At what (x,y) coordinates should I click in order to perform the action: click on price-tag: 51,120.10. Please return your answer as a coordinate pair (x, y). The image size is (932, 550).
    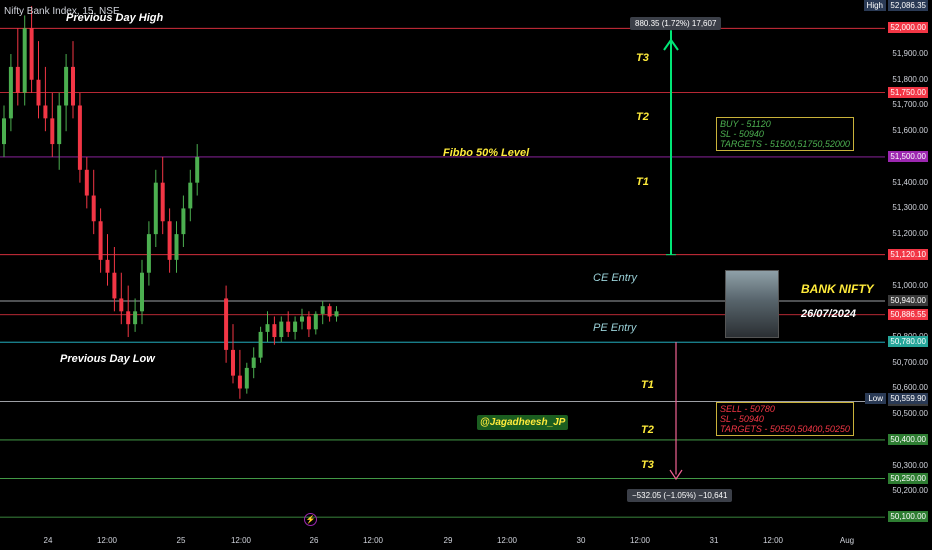
    Looking at the image, I should click on (908, 254).